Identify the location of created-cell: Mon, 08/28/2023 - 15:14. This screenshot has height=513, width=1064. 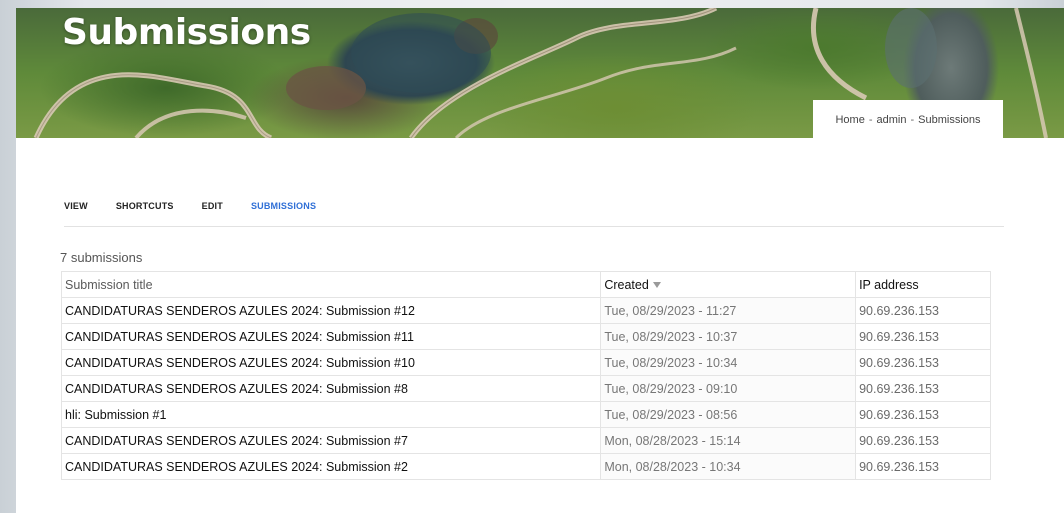
(728, 440).